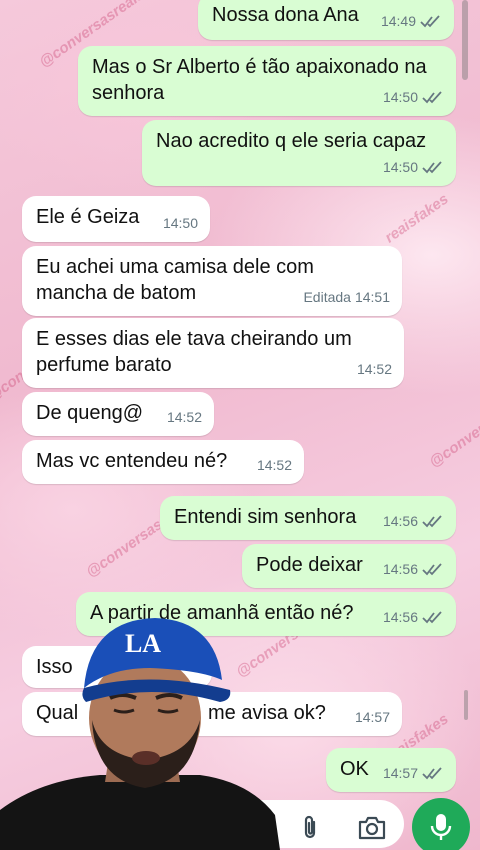  What do you see at coordinates (465, 40) in the screenshot?
I see `scrollbar` at bounding box center [465, 40].